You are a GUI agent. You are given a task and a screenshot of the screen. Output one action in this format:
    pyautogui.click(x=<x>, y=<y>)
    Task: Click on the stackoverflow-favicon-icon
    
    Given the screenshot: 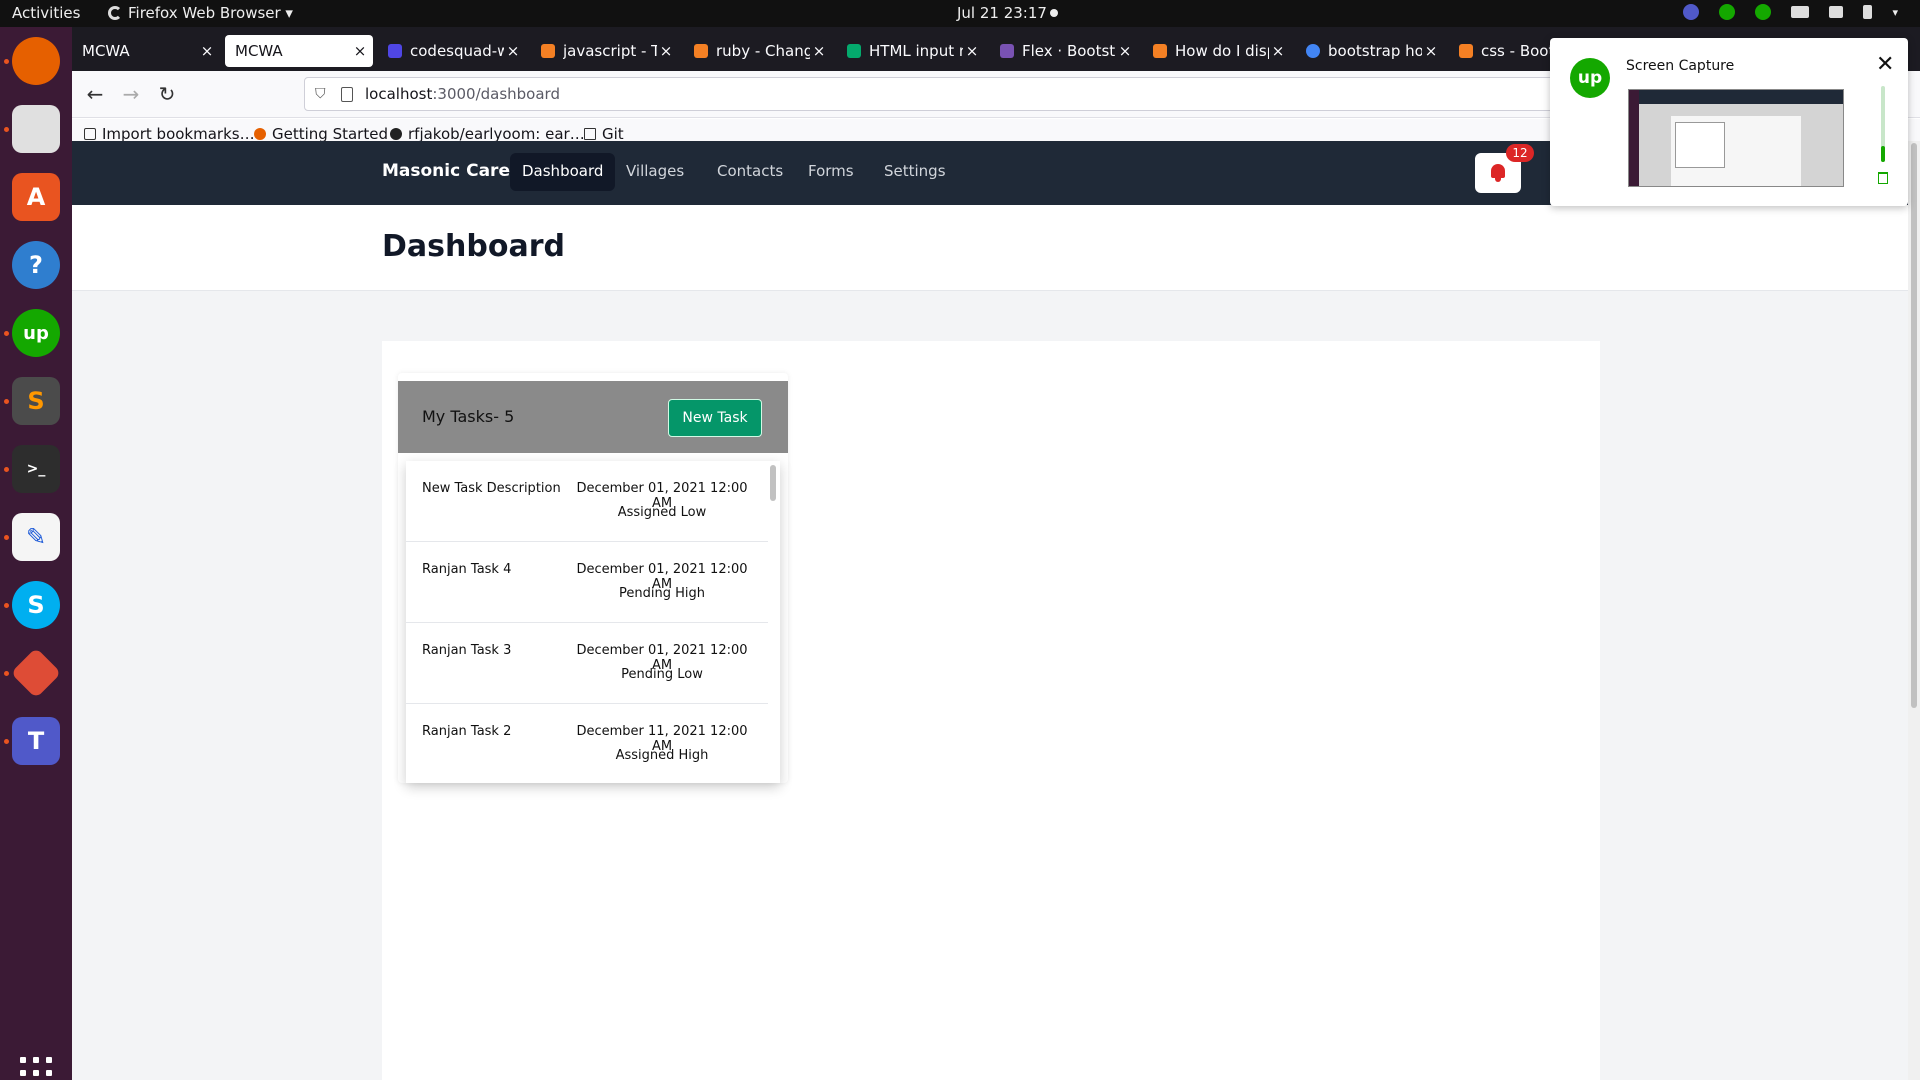 What is the action you would take?
    pyautogui.click(x=701, y=51)
    